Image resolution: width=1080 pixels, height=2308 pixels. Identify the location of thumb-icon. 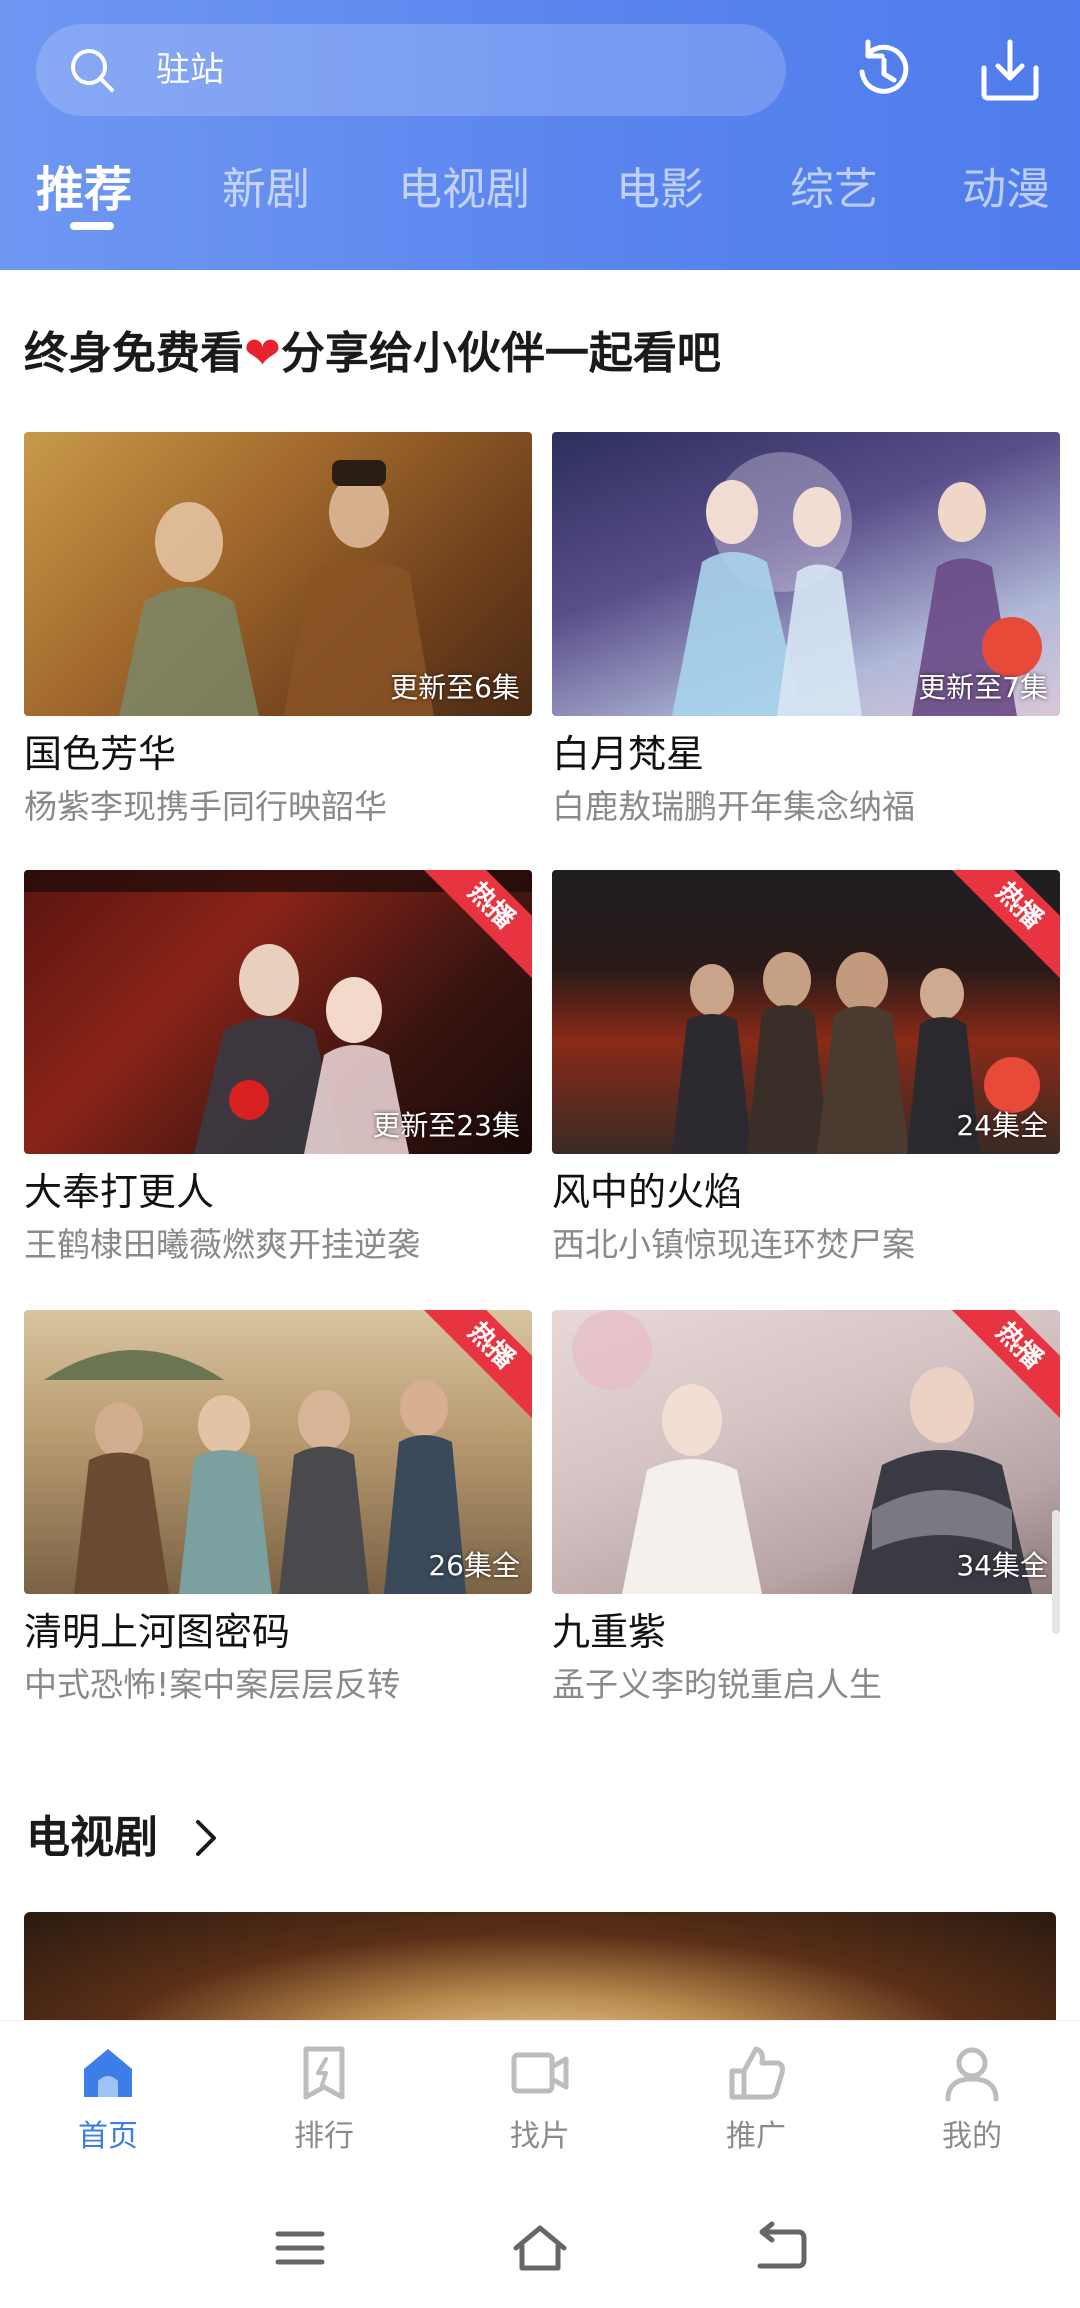
(757, 2073).